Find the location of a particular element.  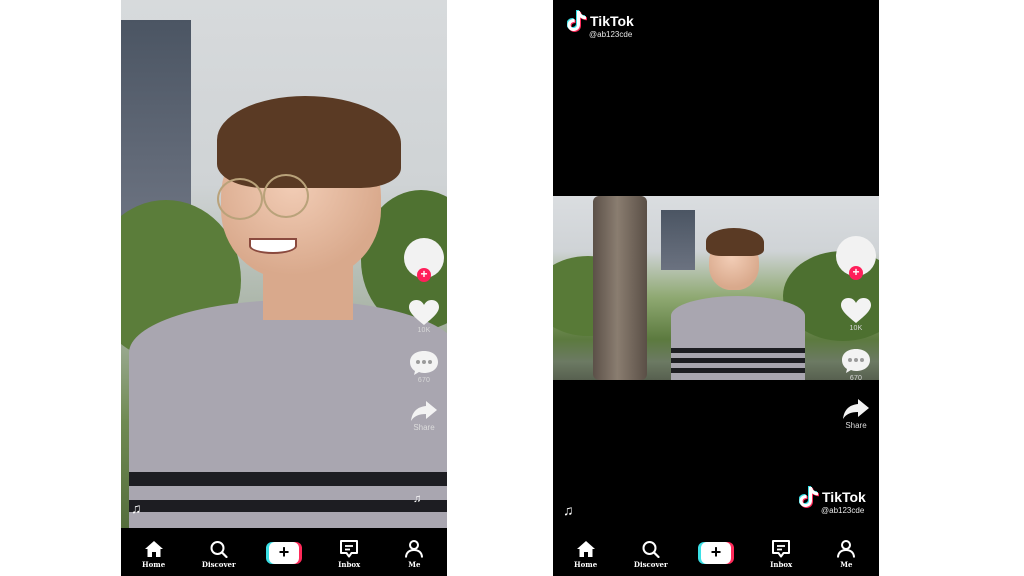

music-disc-icon: ♫ is located at coordinates (417, 499).